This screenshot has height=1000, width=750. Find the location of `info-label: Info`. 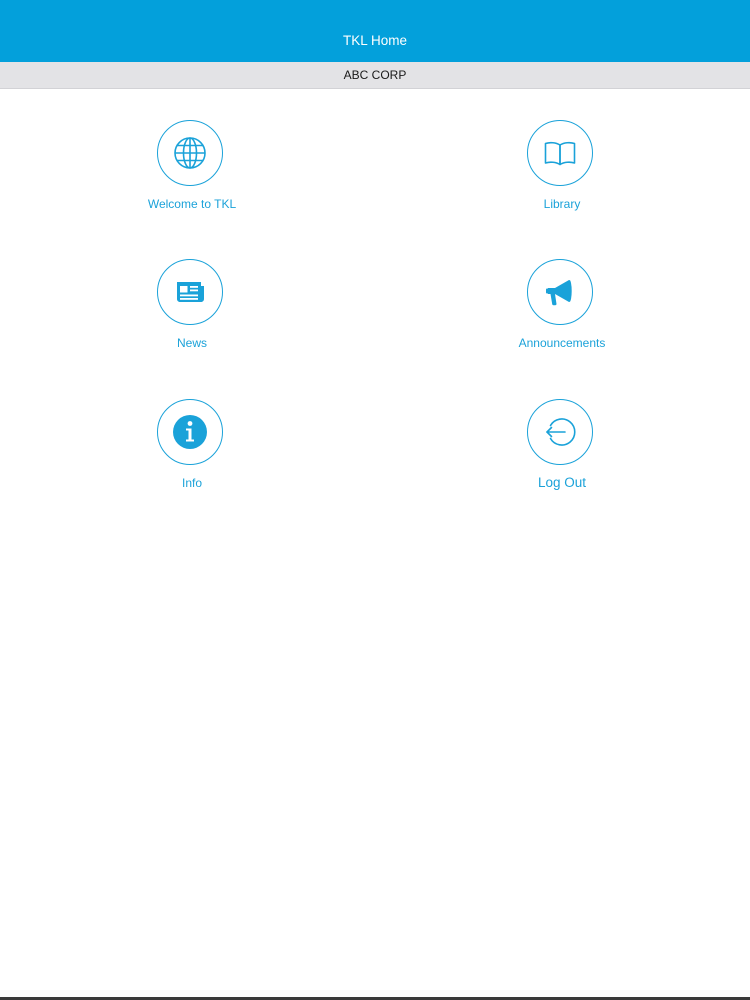

info-label: Info is located at coordinates (192, 483).